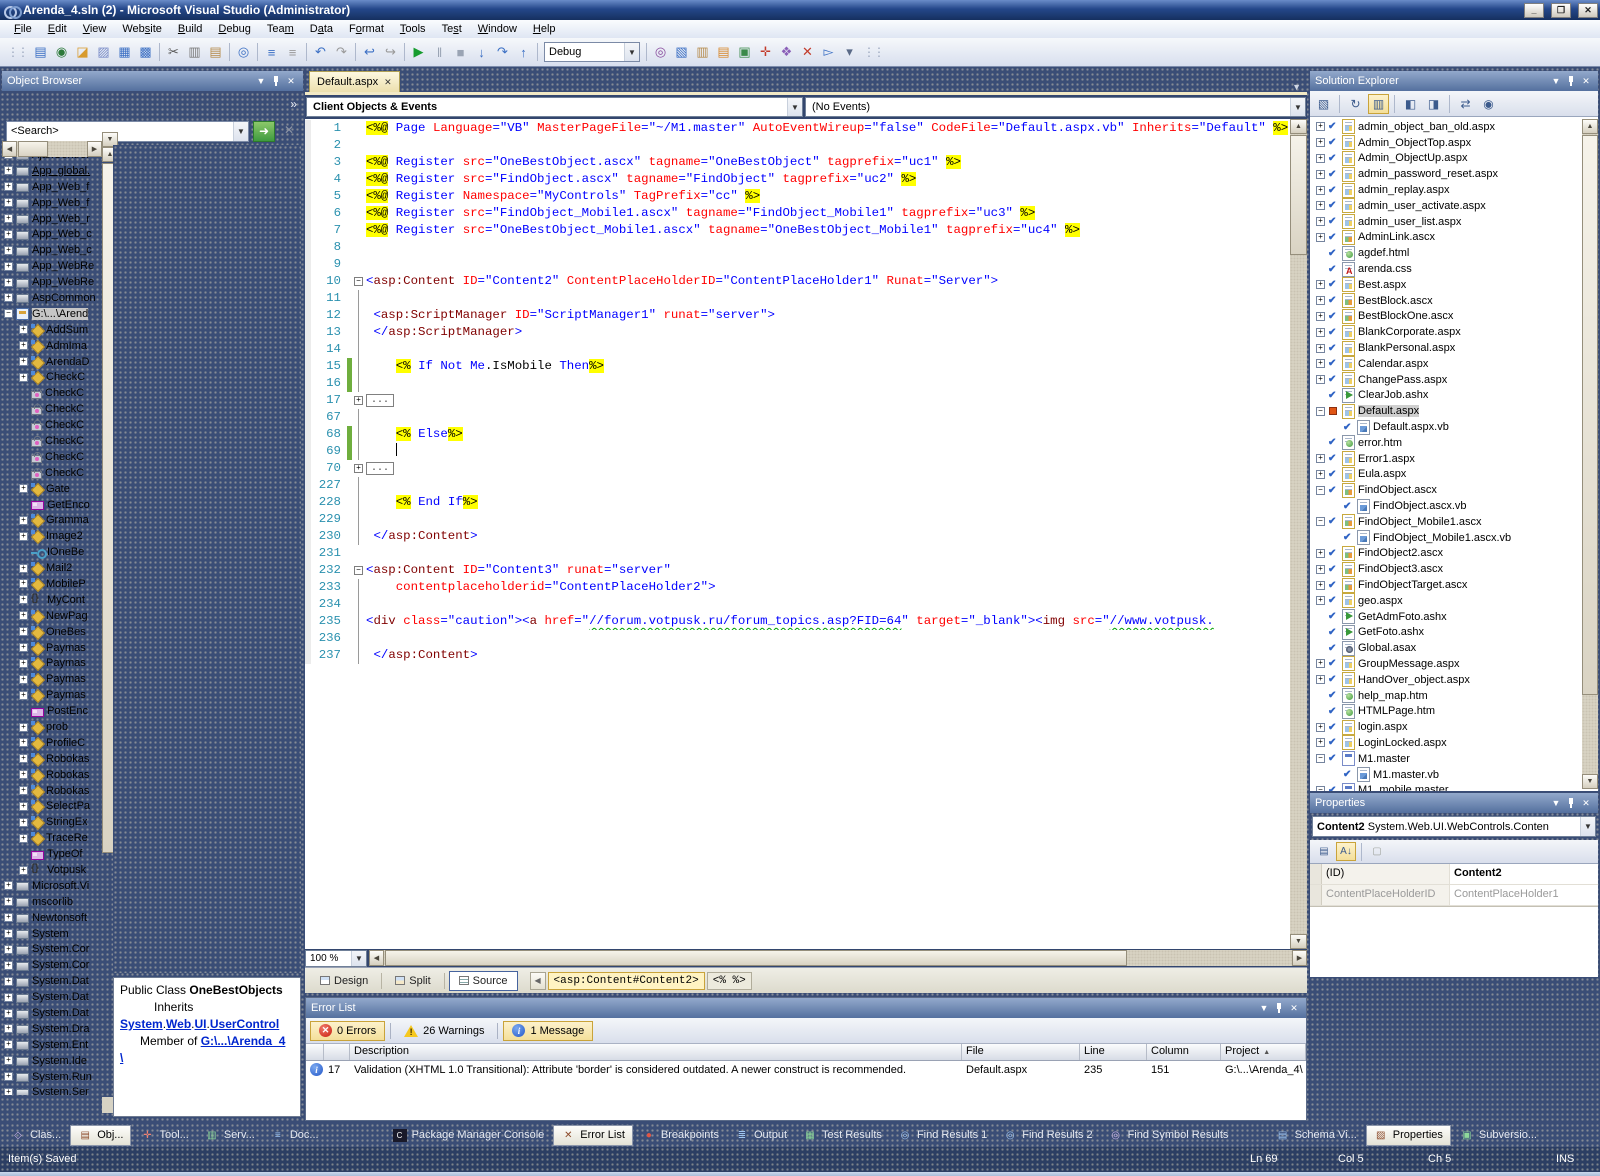 This screenshot has width=1600, height=1176. What do you see at coordinates (1454, 617) in the screenshot?
I see `solution-item: ✔ GetAdmFoto.ashx` at bounding box center [1454, 617].